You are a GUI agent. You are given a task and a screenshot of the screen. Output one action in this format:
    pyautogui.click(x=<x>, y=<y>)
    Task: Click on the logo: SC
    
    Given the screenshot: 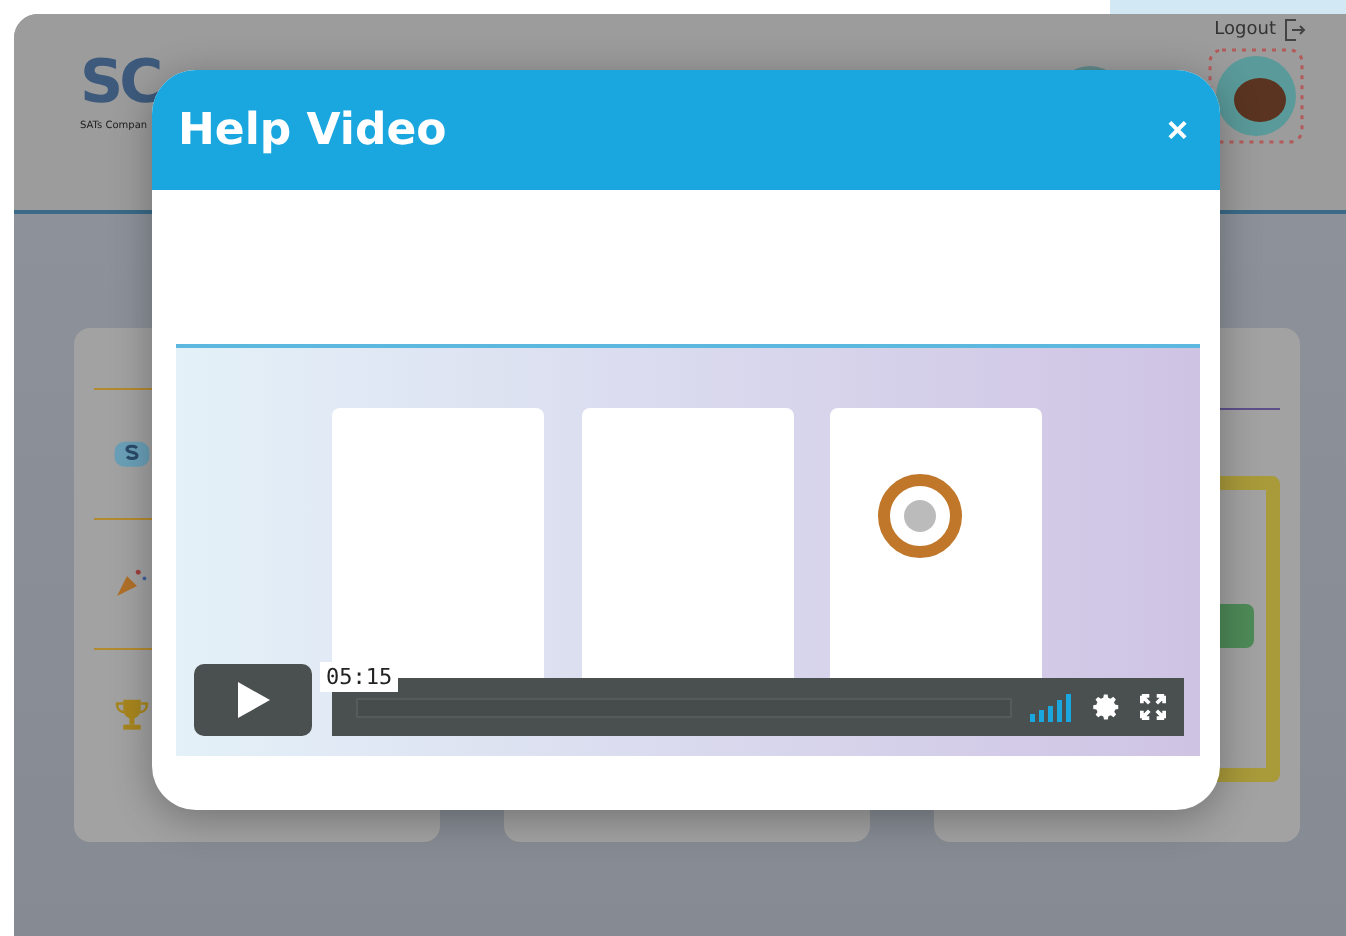 What is the action you would take?
    pyautogui.click(x=120, y=84)
    